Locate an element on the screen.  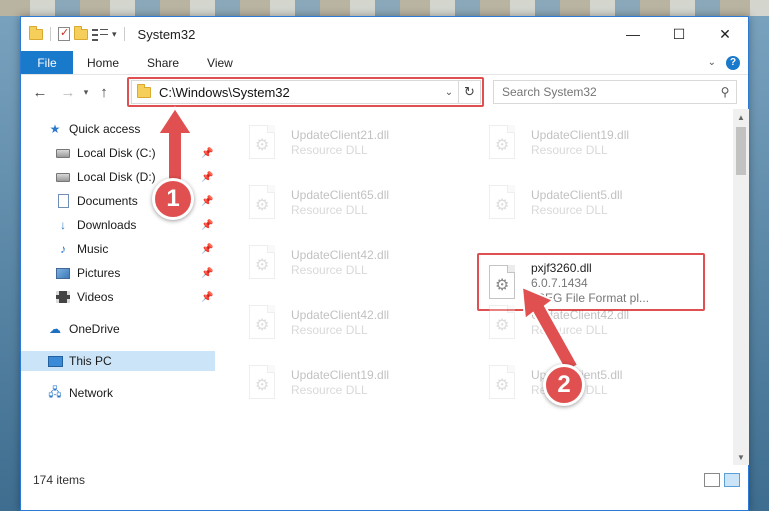
expand-ribbon-chevron-icon: ⌄ is located at coordinates (712, 62).